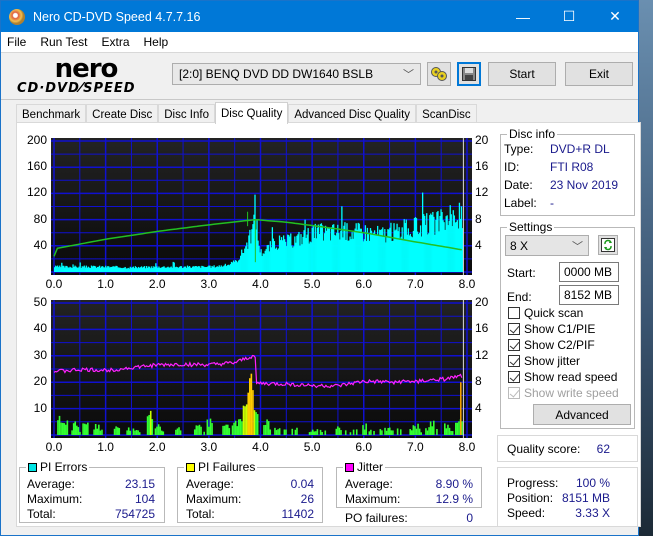 This screenshot has height=536, width=653. Describe the element at coordinates (589, 295) in the screenshot. I see `end-input: 8152 MB` at that location.